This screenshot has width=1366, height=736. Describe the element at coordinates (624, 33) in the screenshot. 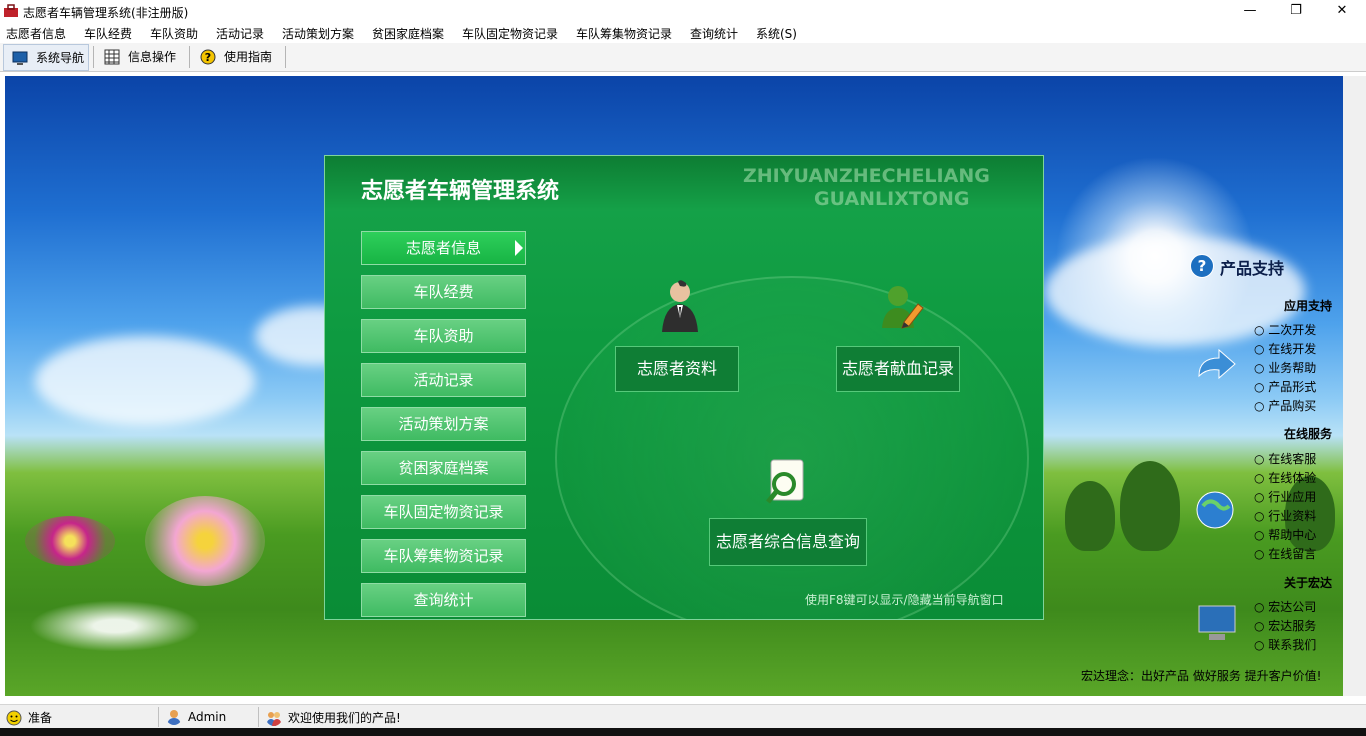

I see `menu-raised-materials: 车队筹集物资记录` at that location.